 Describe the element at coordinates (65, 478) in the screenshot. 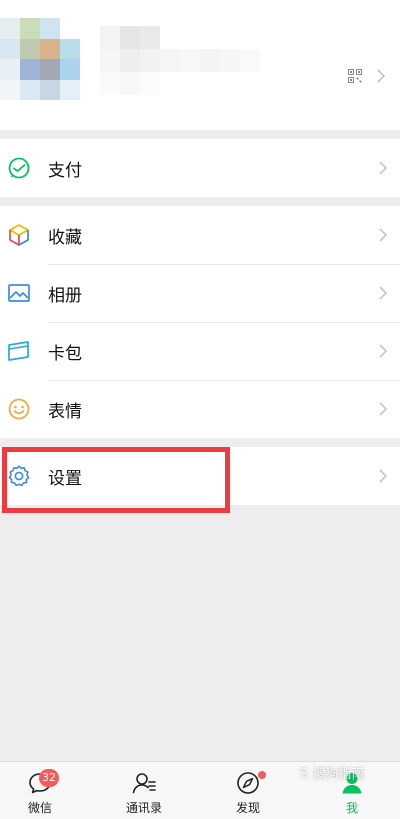

I see `menu-item-label: 设置` at that location.